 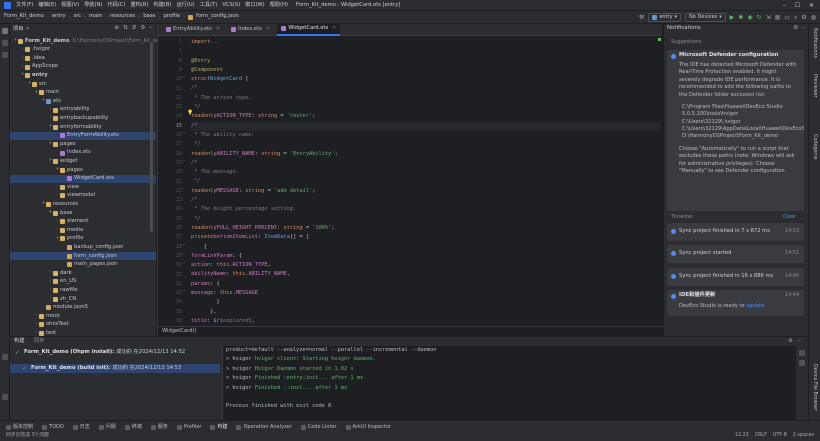 What do you see at coordinates (253, 191) in the screenshot?
I see `code-line: readonly MESSAGE: string = 'add detail';` at bounding box center [253, 191].